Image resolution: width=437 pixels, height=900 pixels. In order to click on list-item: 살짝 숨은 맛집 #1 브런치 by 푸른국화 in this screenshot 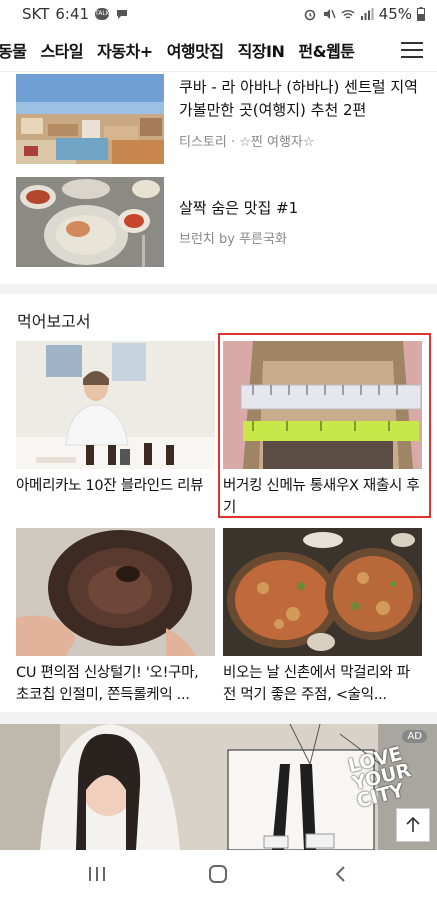, I will do `click(218, 223)`.